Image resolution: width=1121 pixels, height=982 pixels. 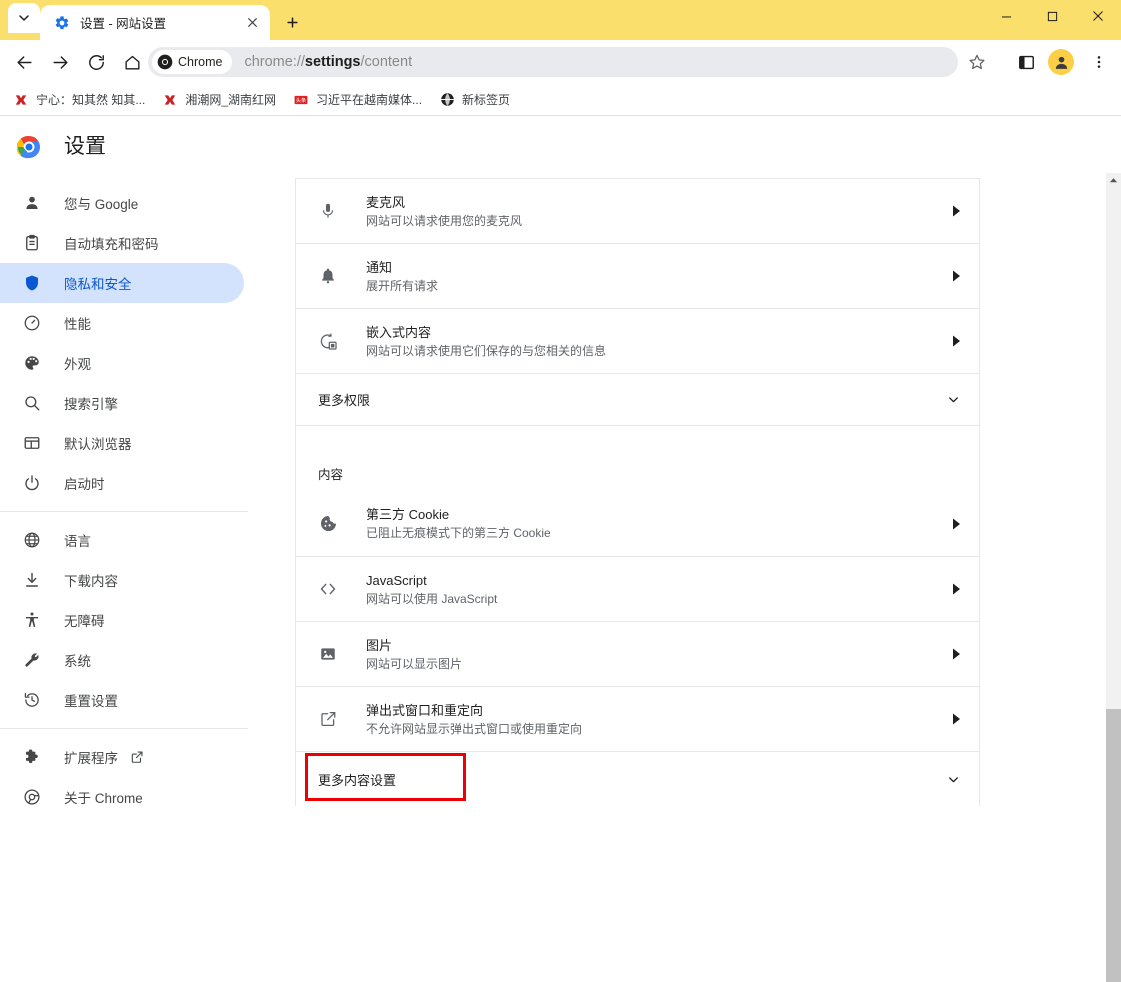 I want to click on bookmark-item: 湘潮网_湖南红网, so click(x=219, y=100).